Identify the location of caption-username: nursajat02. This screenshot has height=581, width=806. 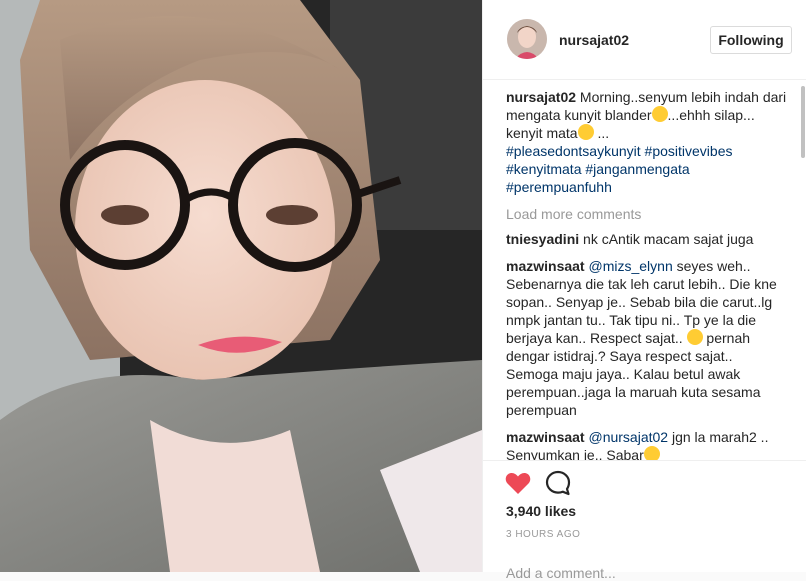
(541, 97).